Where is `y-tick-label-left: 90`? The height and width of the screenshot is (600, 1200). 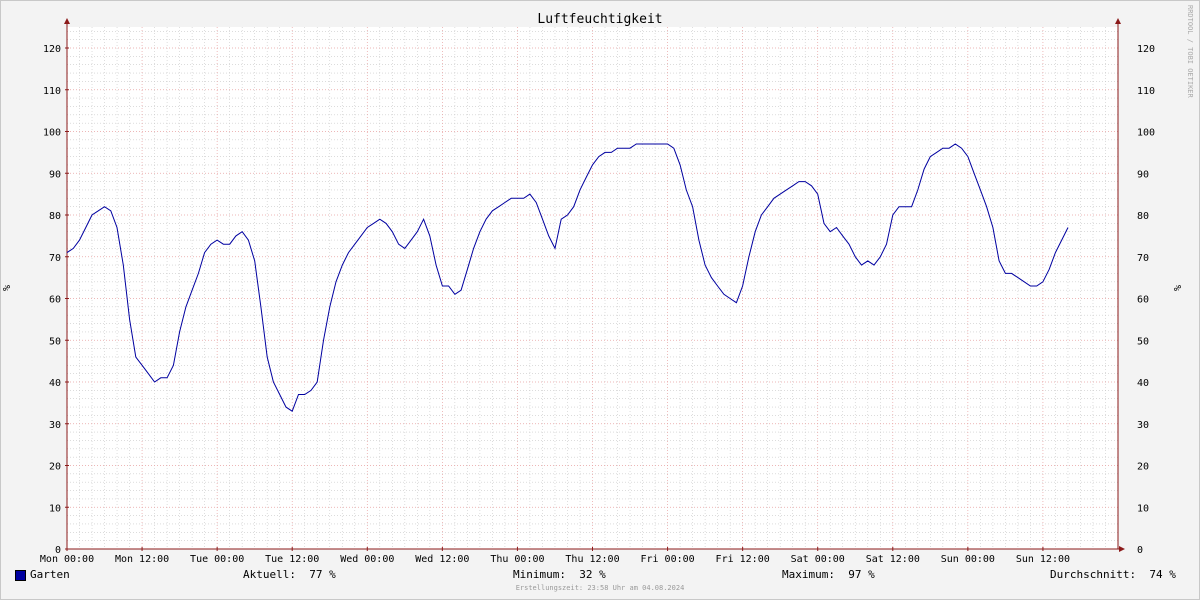 y-tick-label-left: 90 is located at coordinates (55, 174).